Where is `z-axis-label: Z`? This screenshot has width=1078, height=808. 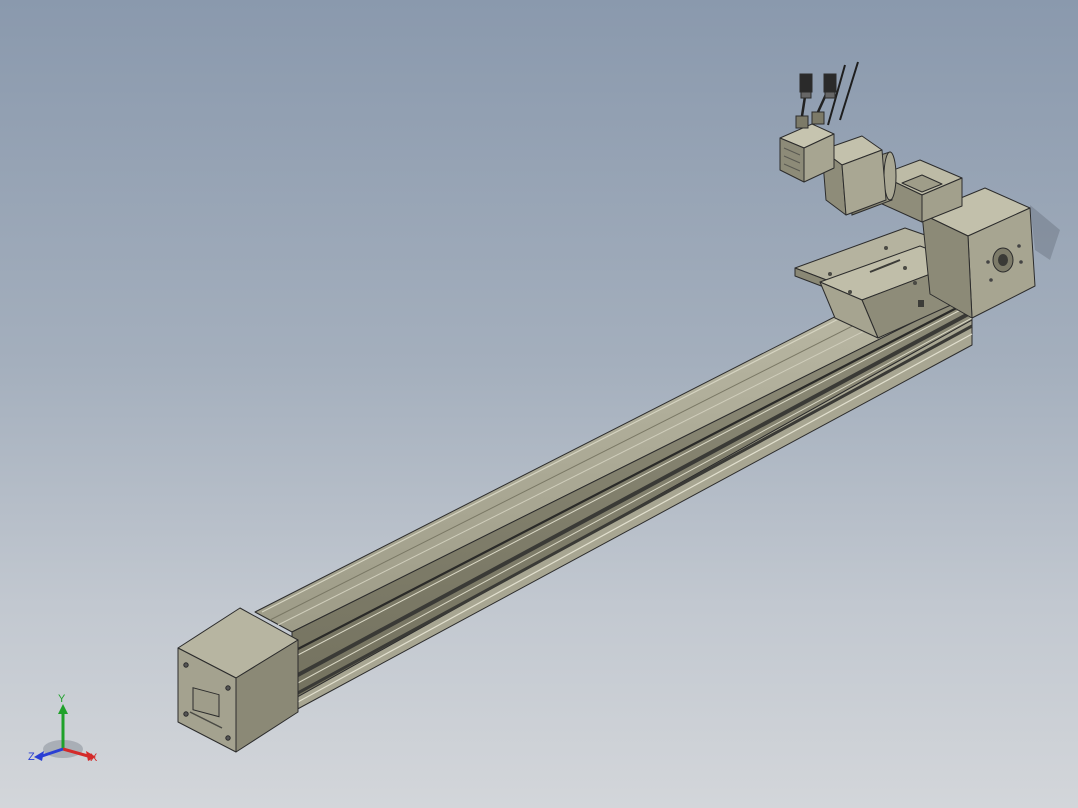 z-axis-label: Z is located at coordinates (31, 757).